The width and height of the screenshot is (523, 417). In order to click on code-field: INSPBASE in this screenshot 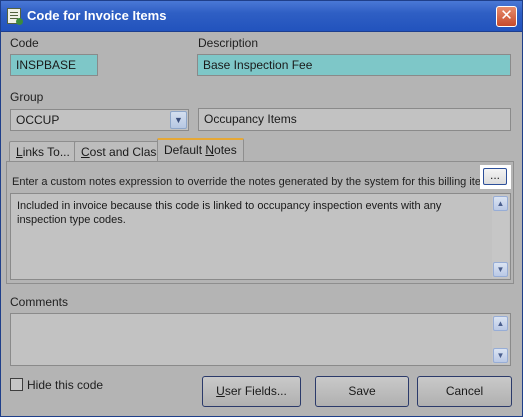, I will do `click(54, 65)`.